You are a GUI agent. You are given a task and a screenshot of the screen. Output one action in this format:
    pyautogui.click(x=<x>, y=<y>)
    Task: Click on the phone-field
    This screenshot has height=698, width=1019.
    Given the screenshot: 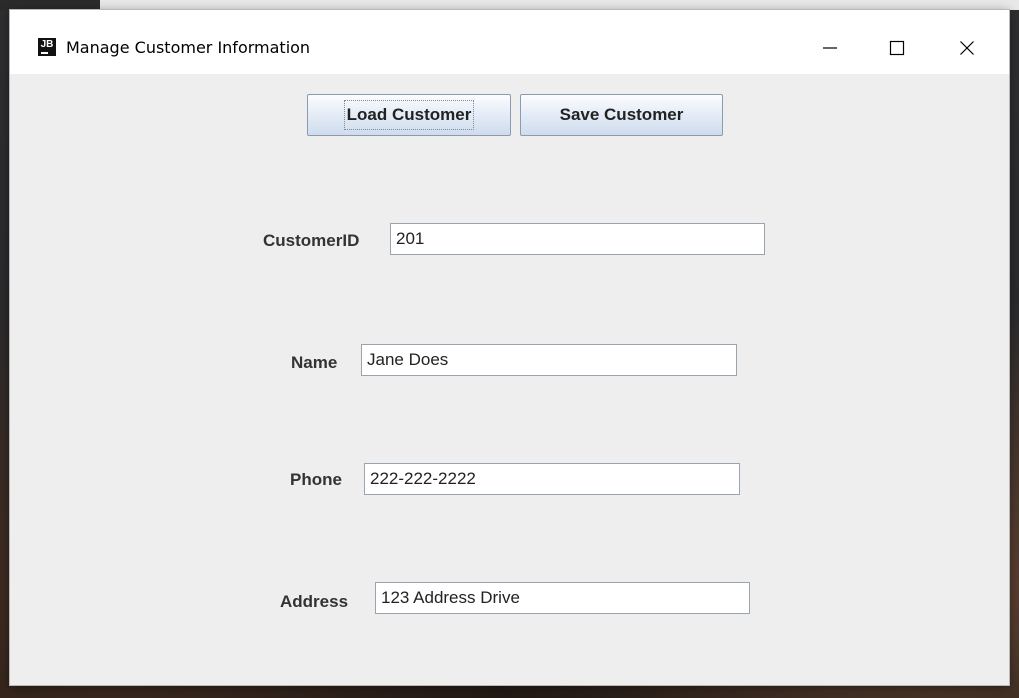 What is the action you would take?
    pyautogui.click(x=552, y=479)
    